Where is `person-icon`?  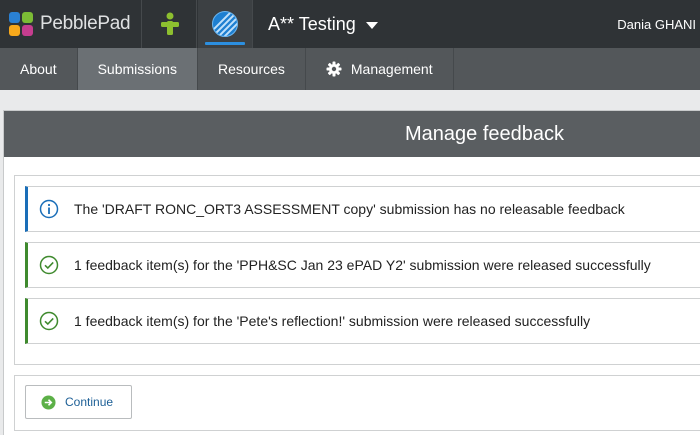
person-icon is located at coordinates (169, 23).